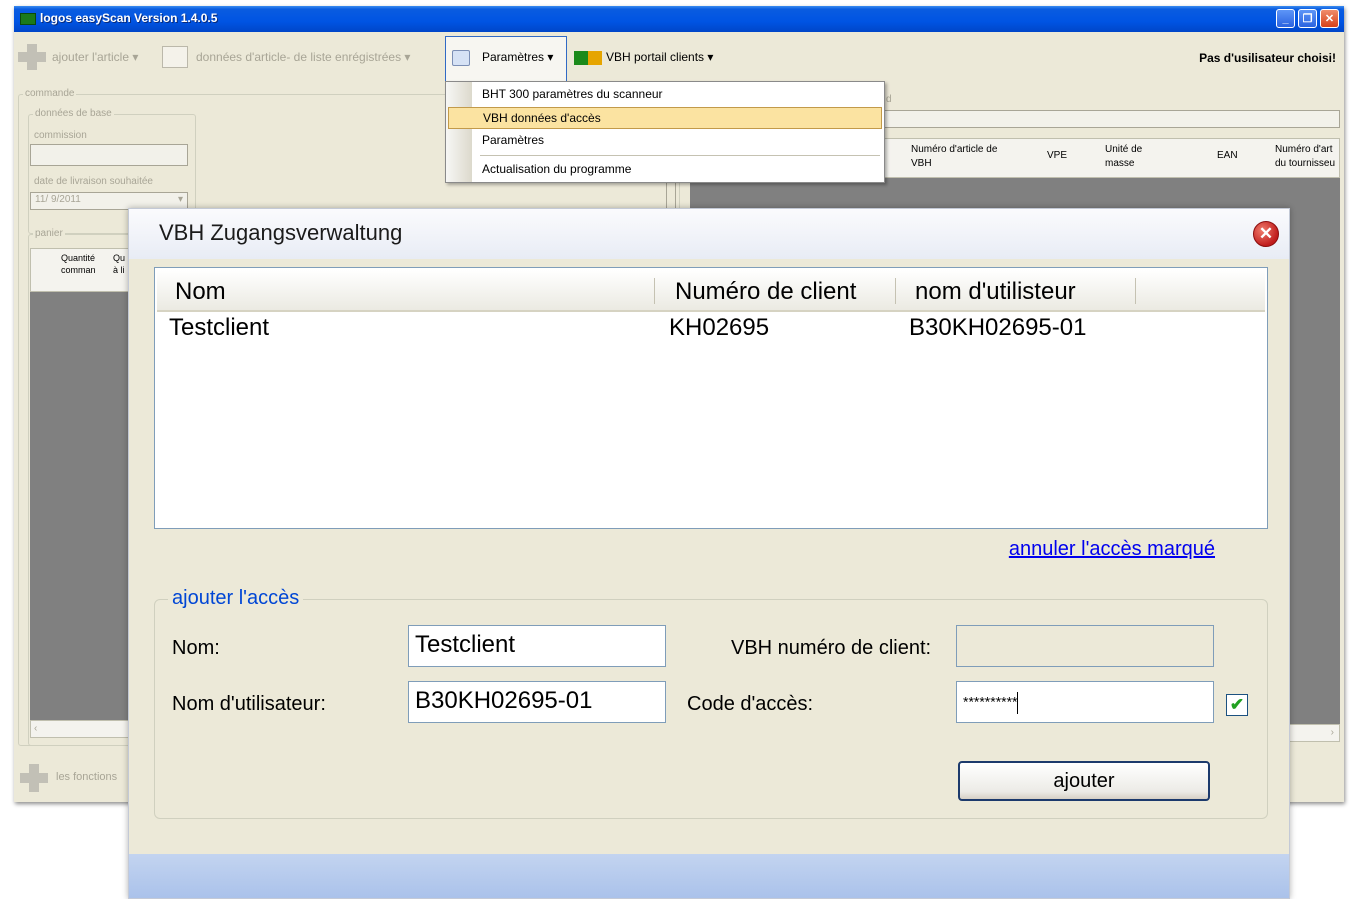 The height and width of the screenshot is (899, 1350). Describe the element at coordinates (1085, 702) in the screenshot. I see `access-code-input: **********` at that location.